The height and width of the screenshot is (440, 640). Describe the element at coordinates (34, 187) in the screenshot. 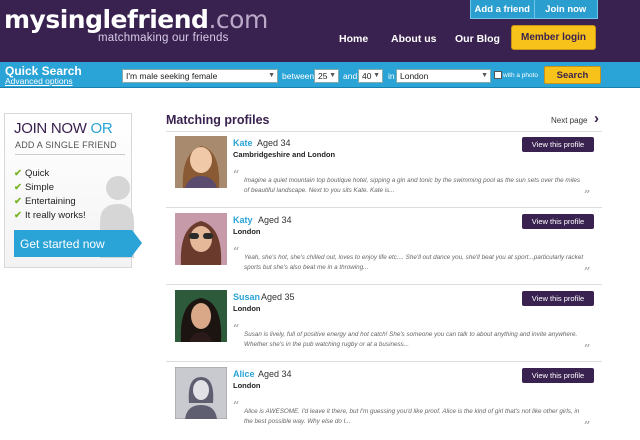

I see `feature-item: ✔ Simple` at that location.